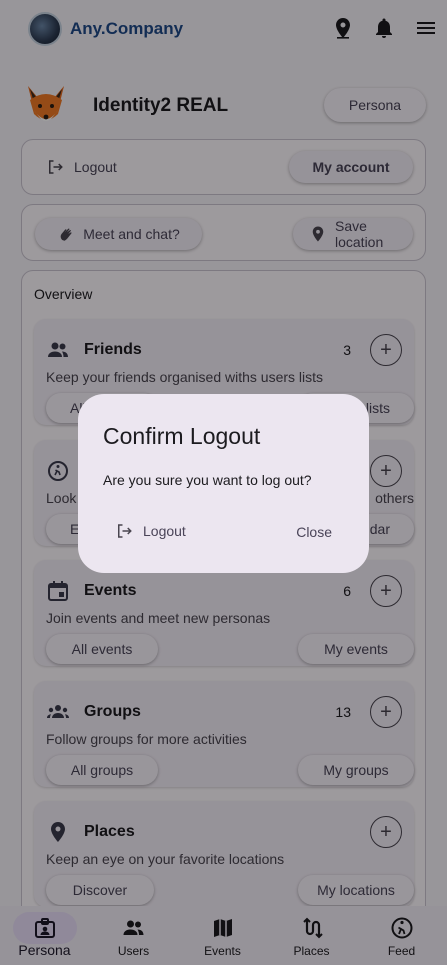 The image size is (447, 965). I want to click on dialog-logout-label: Logout, so click(164, 531).